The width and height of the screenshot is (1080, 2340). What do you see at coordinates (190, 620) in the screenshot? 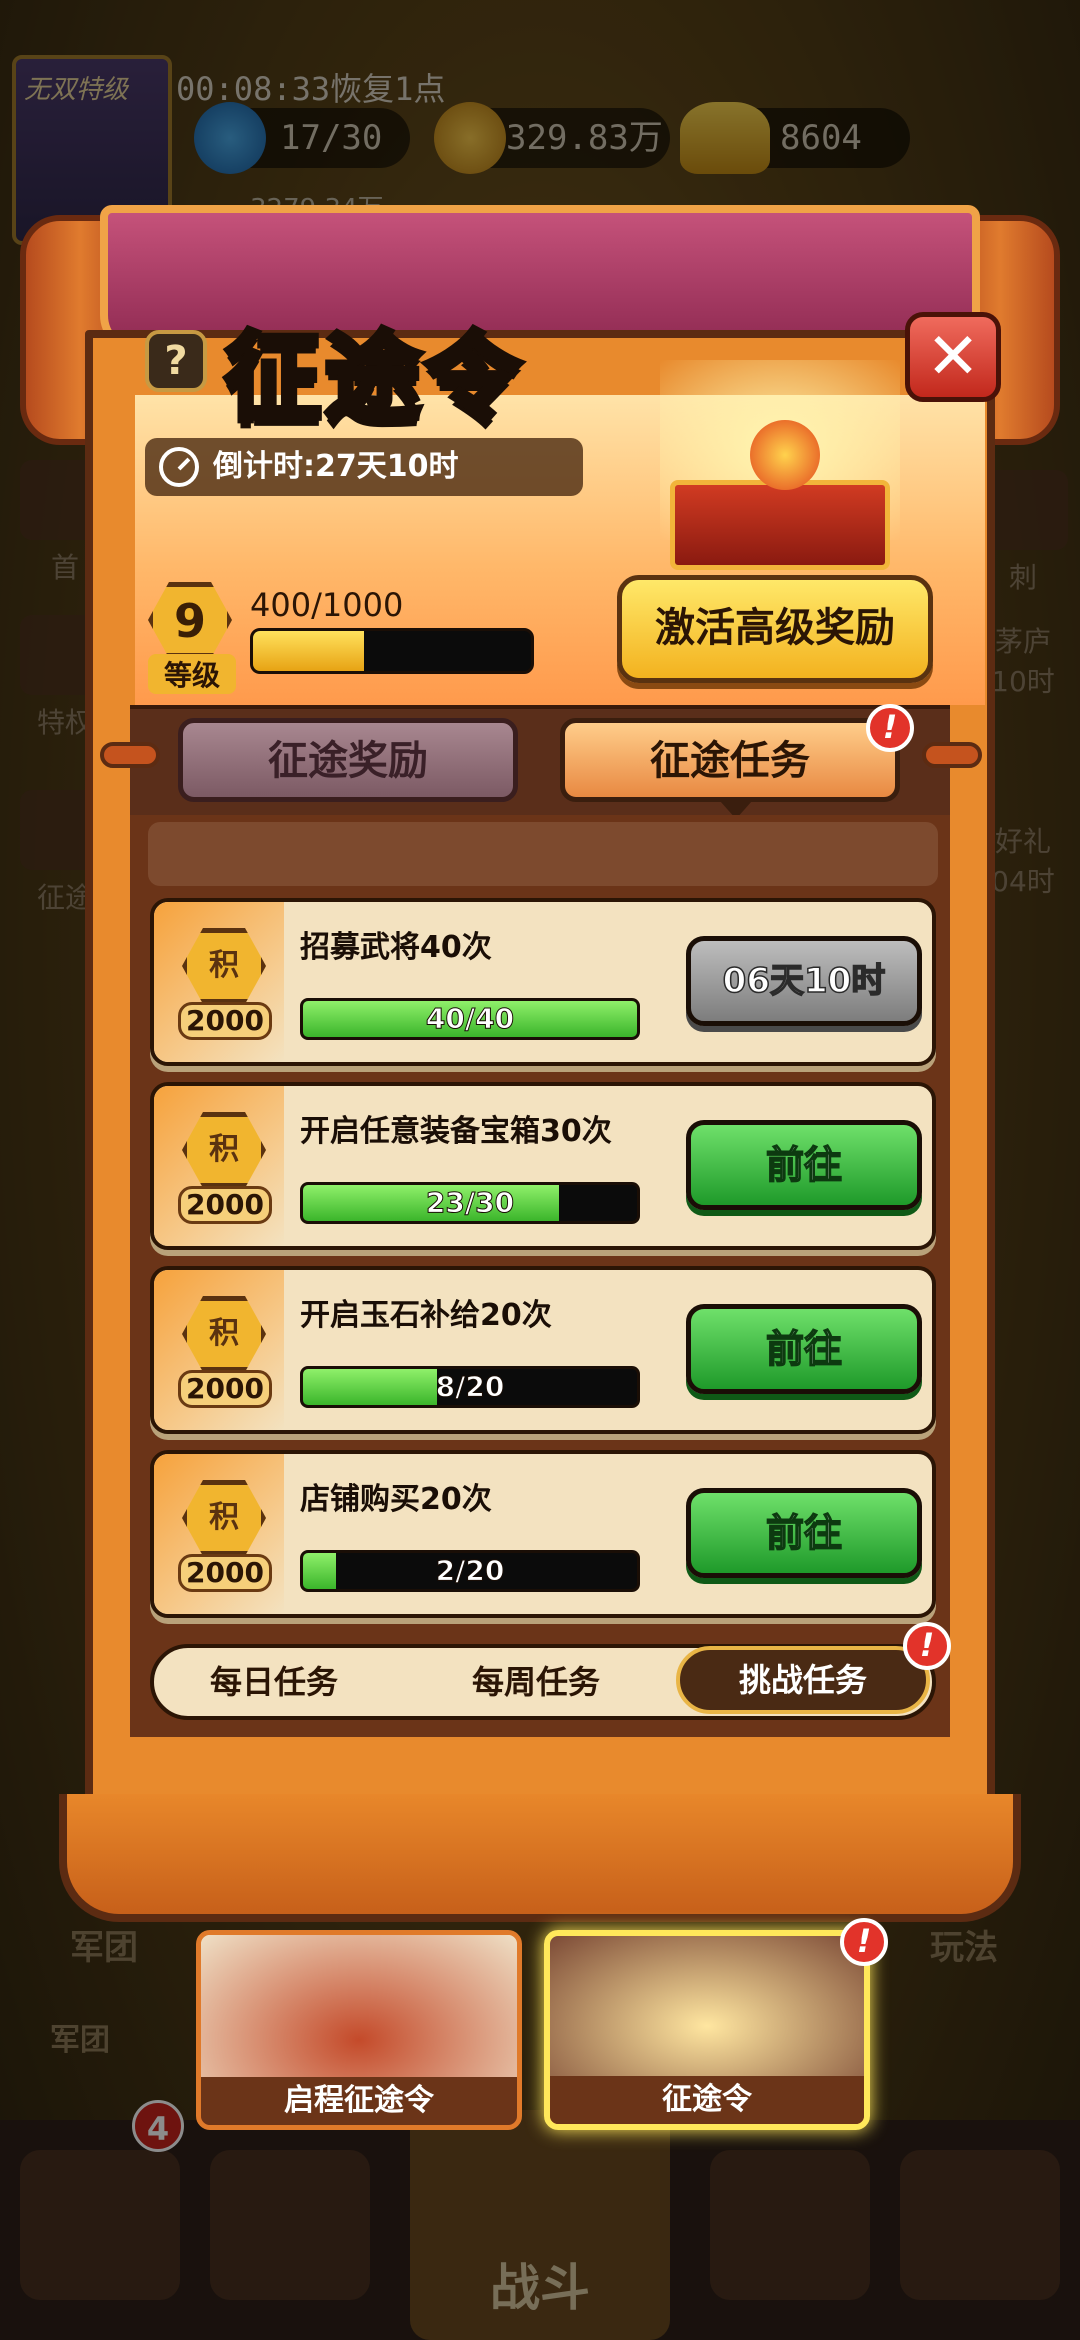
I see `level-number: 9` at bounding box center [190, 620].